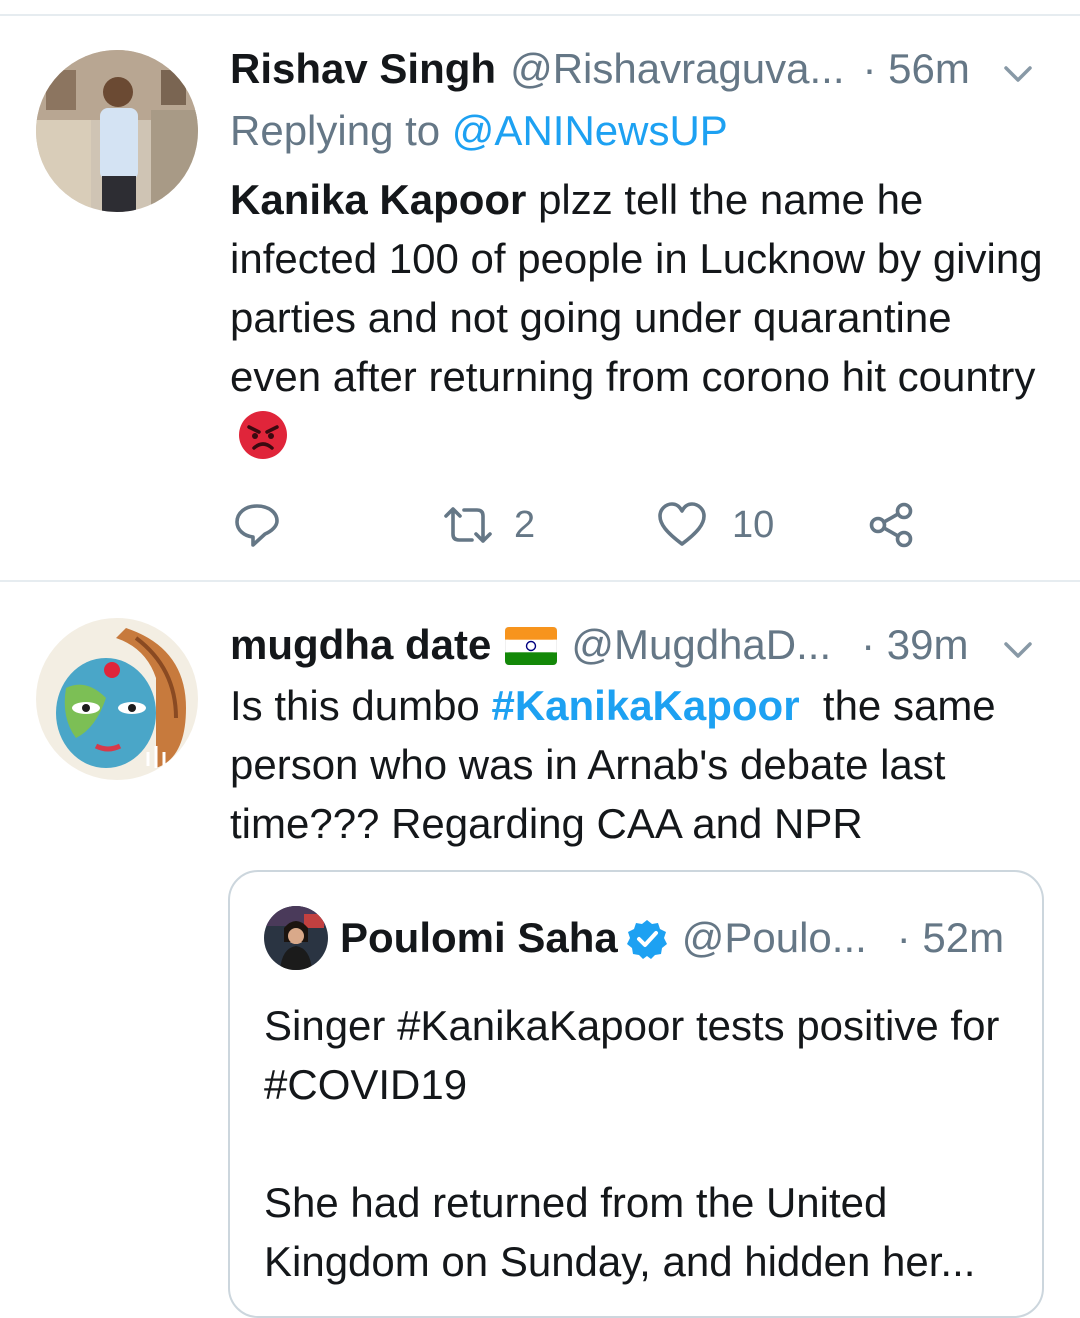 The width and height of the screenshot is (1080, 1318). What do you see at coordinates (916, 69) in the screenshot?
I see `timestamp: · 56m` at bounding box center [916, 69].